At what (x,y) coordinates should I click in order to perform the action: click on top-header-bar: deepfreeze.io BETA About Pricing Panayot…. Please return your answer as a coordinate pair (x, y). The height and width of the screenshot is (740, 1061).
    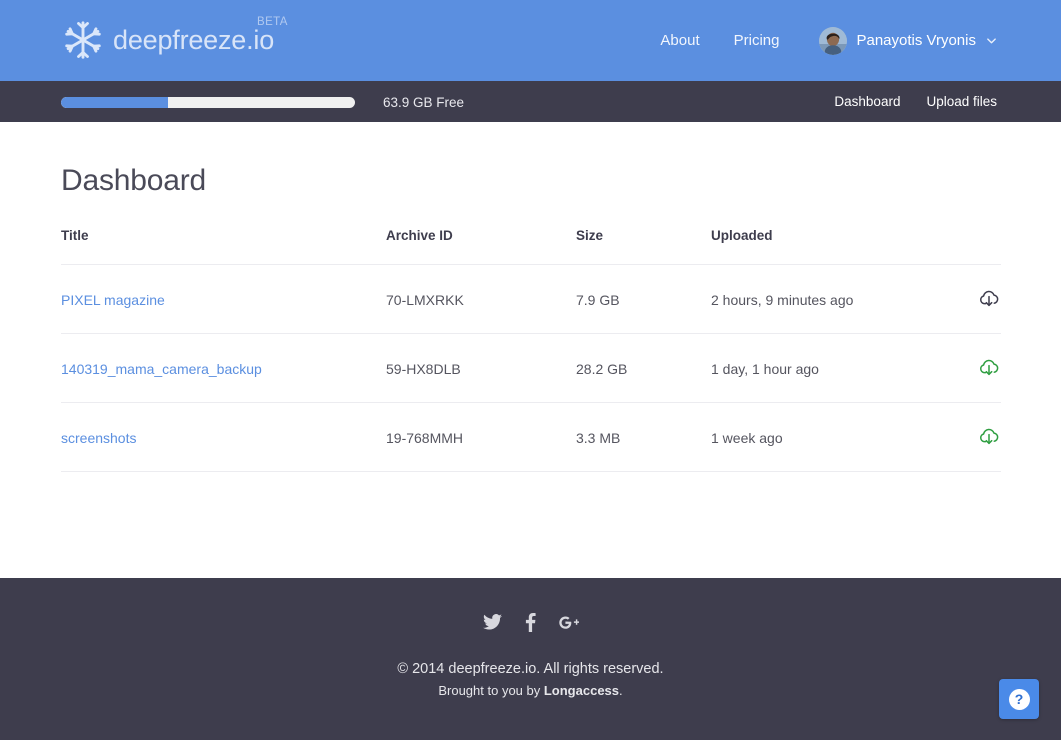
    Looking at the image, I should click on (530, 40).